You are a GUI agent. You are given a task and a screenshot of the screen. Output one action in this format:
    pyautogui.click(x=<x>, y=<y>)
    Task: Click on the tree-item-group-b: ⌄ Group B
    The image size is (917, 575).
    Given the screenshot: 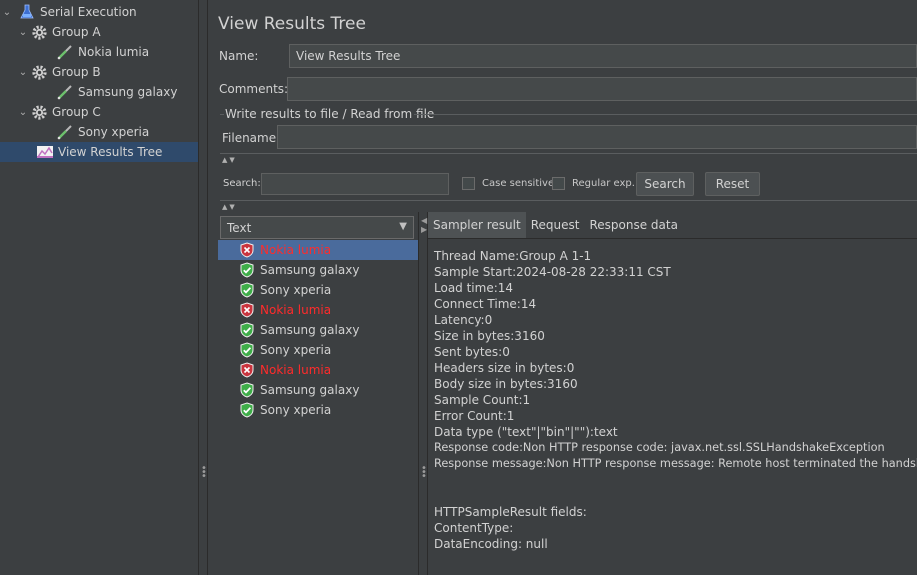 What is the action you would take?
    pyautogui.click(x=99, y=72)
    